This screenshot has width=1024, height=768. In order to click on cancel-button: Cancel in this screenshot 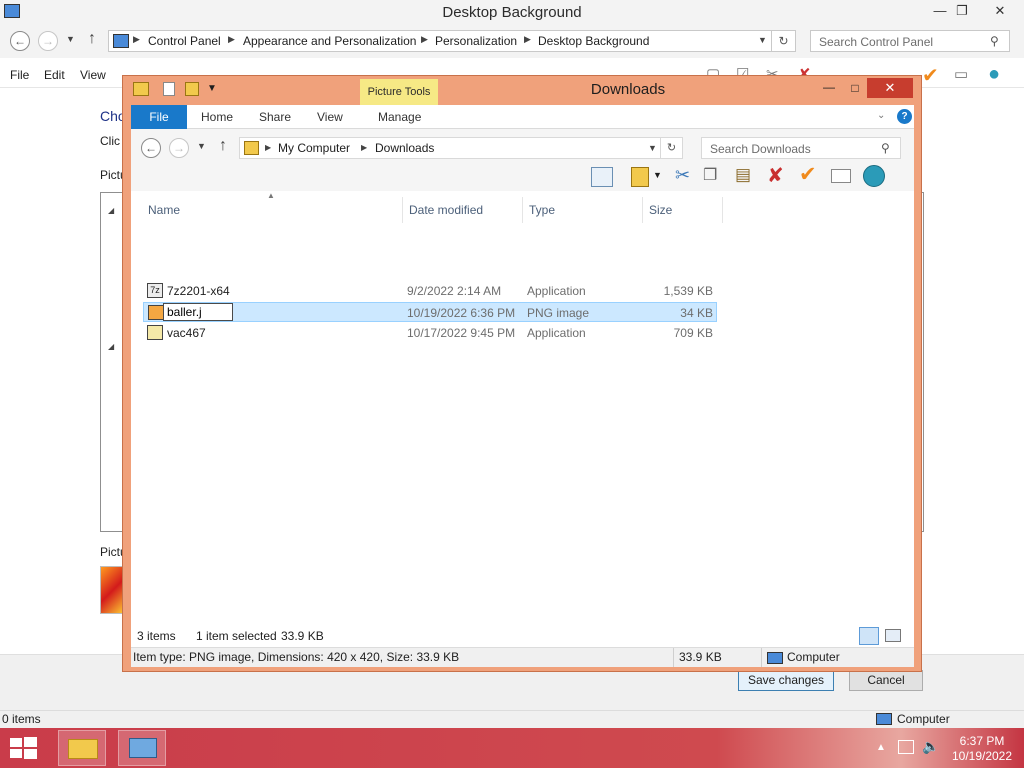, I will do `click(886, 680)`.